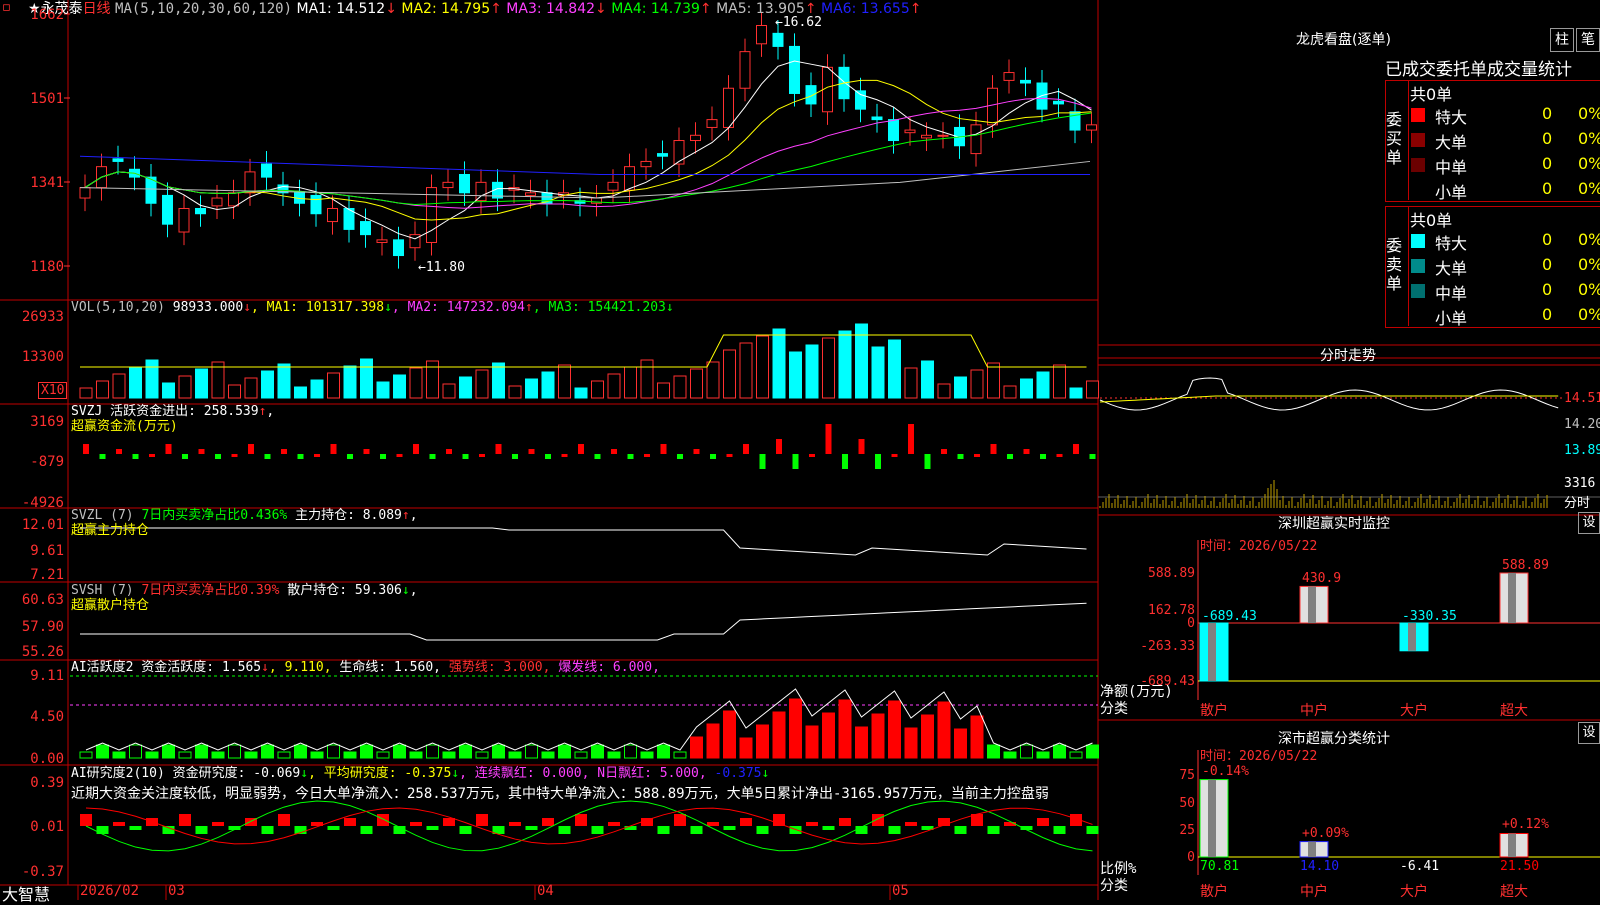  What do you see at coordinates (496, 9) in the screenshot?
I see `ma-2-arrow: ↑` at bounding box center [496, 9].